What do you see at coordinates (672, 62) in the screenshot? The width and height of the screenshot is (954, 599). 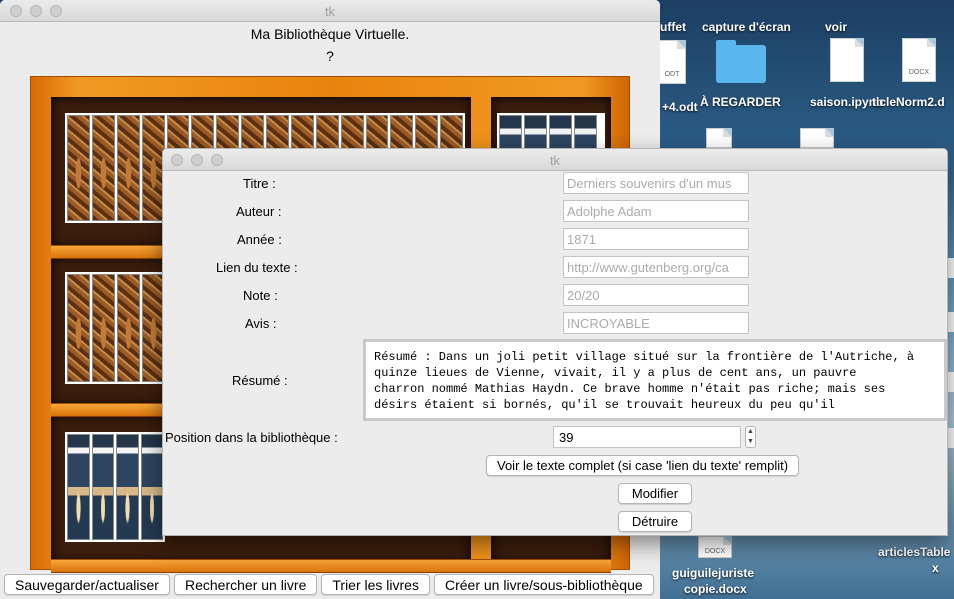 I see `document-icon: ODT` at bounding box center [672, 62].